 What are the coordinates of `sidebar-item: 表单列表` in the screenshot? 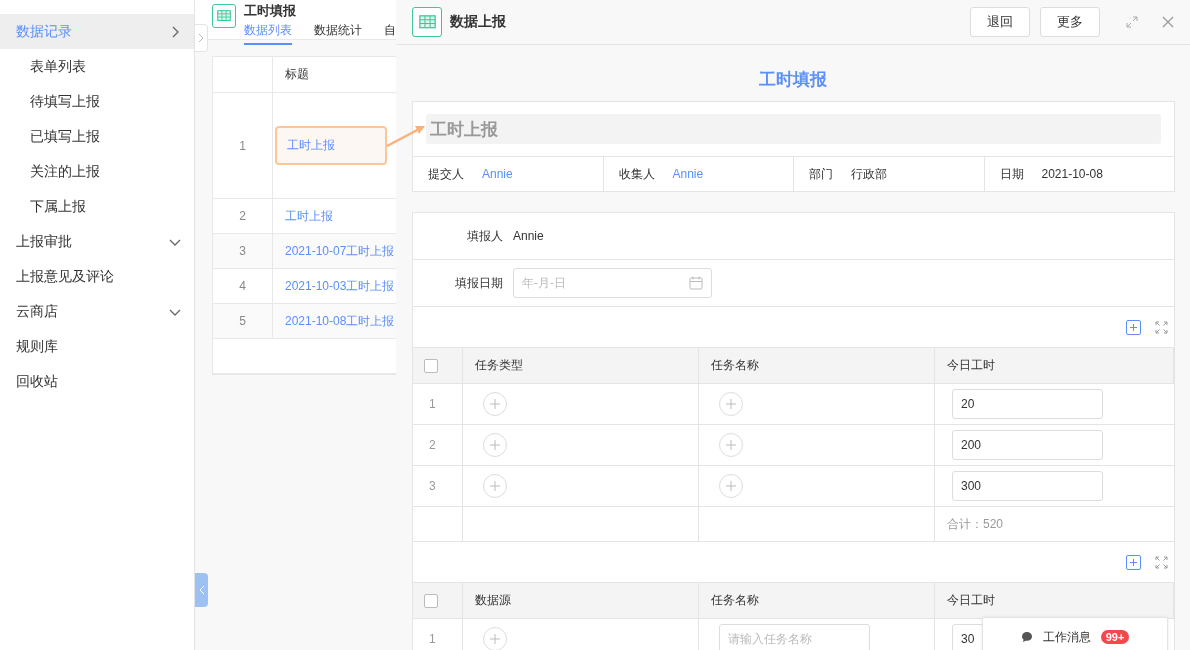 It's located at (97, 66).